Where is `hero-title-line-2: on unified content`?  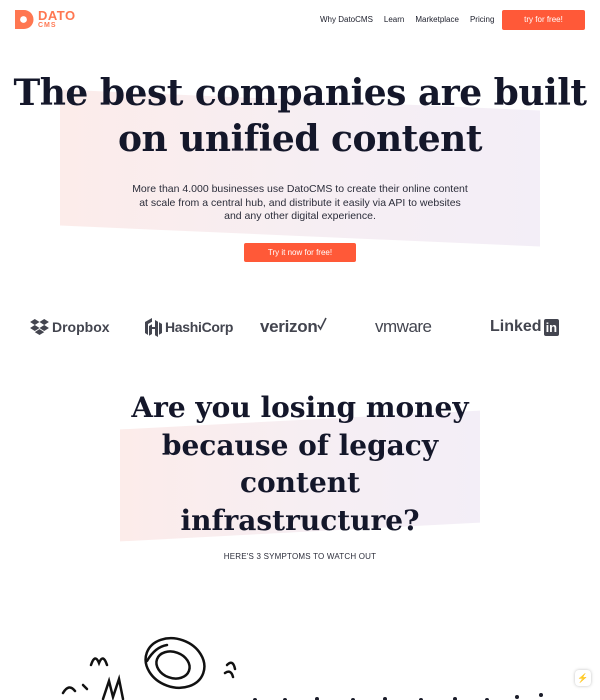 hero-title-line-2: on unified content is located at coordinates (300, 139).